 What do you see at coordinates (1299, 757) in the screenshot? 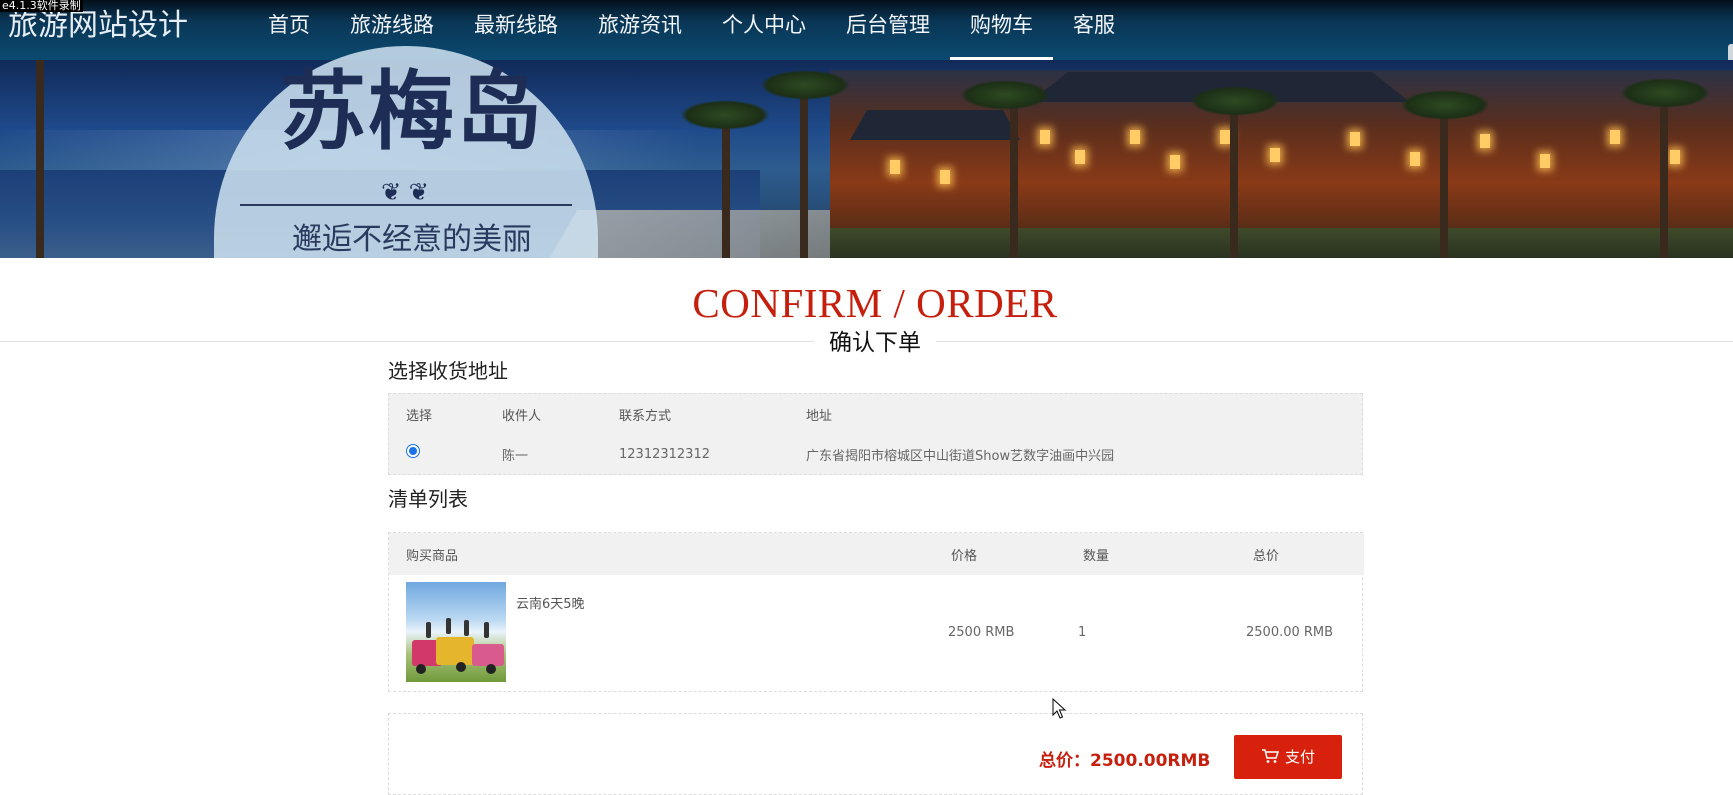
I see `pay-button-label: 支付` at bounding box center [1299, 757].